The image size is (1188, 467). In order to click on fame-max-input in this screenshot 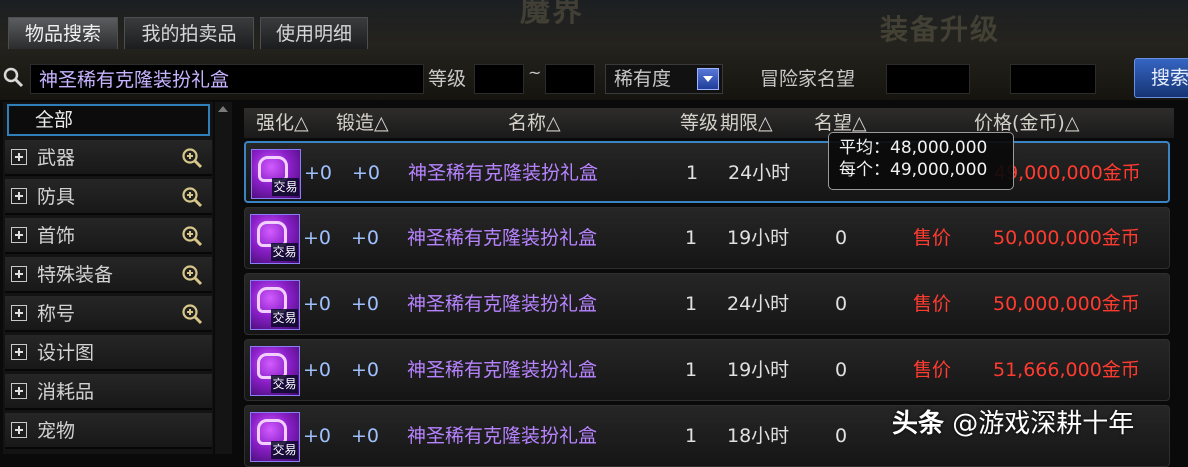, I will do `click(1053, 79)`.